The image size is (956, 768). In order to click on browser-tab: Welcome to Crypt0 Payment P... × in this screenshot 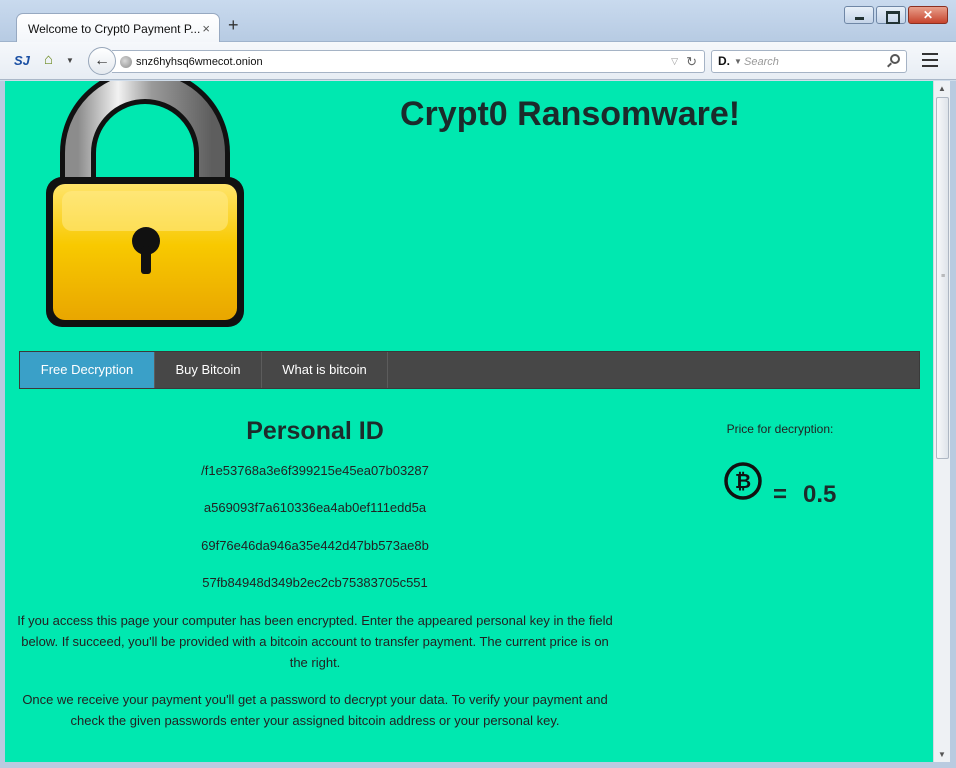, I will do `click(118, 28)`.